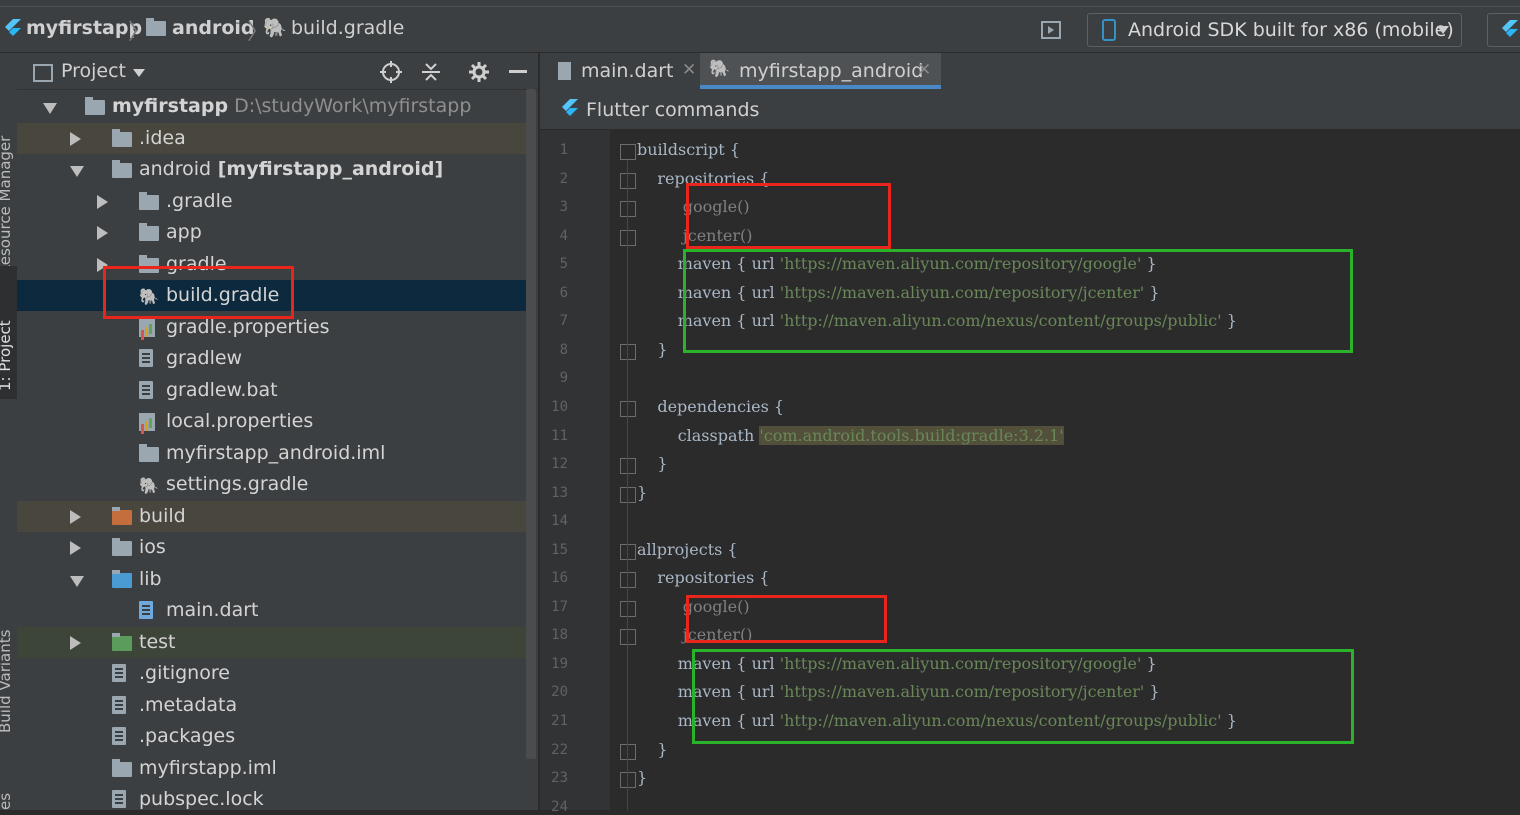 The width and height of the screenshot is (1520, 815). What do you see at coordinates (271, 201) in the screenshot?
I see `tree-item: .gradle` at bounding box center [271, 201].